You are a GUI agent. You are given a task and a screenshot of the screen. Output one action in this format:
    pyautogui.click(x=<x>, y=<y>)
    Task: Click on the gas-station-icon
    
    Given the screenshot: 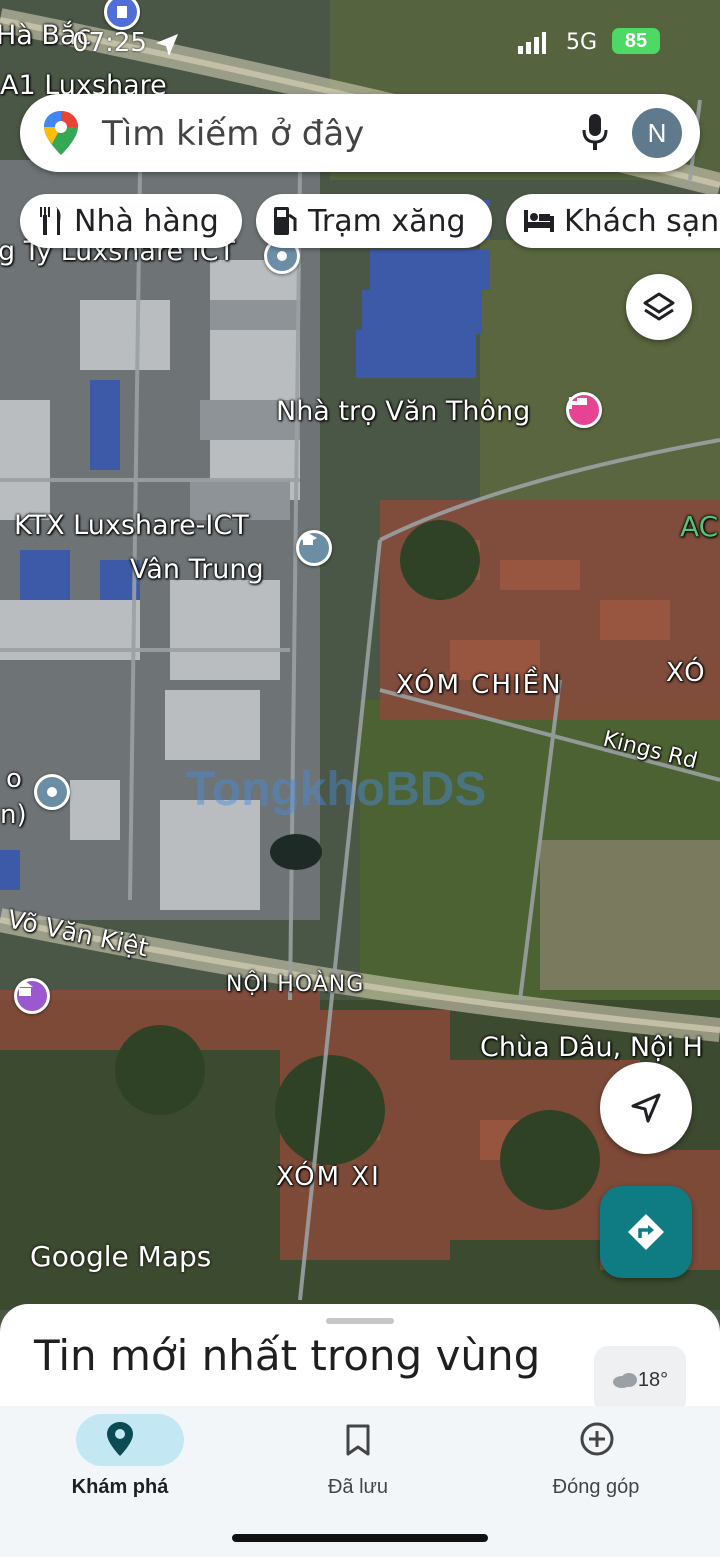 What is the action you would take?
    pyautogui.click(x=285, y=221)
    